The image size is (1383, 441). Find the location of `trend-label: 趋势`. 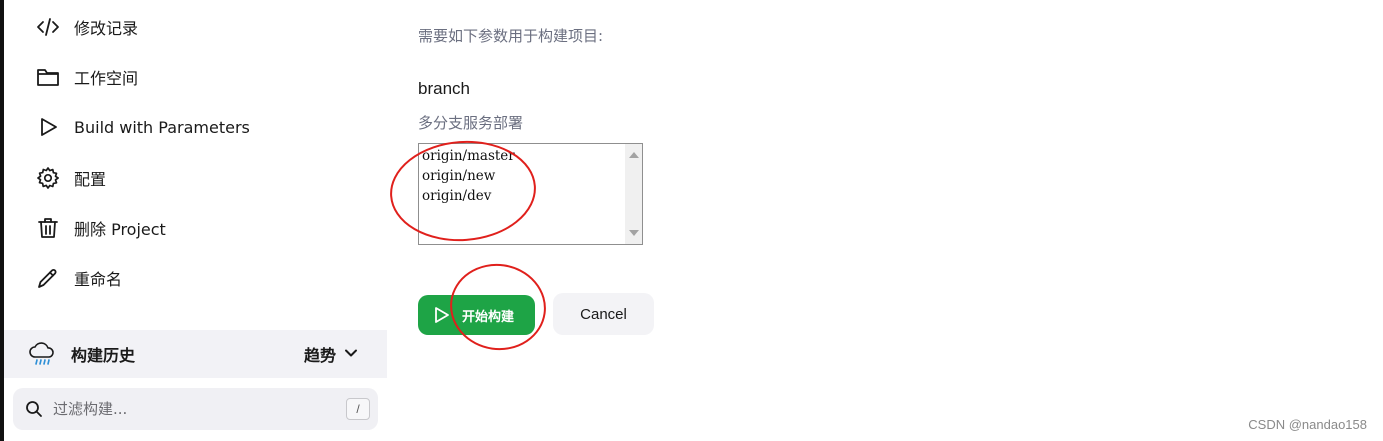

trend-label: 趋势 is located at coordinates (320, 355).